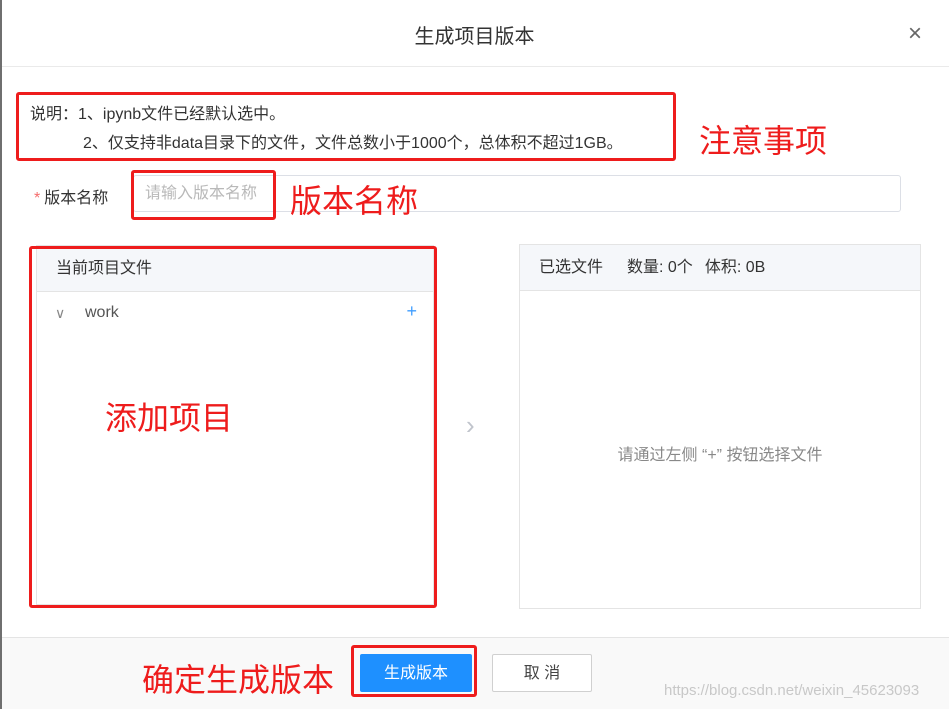 The image size is (949, 709). Describe the element at coordinates (354, 201) in the screenshot. I see `annotation-version-name: 版本名称` at that location.